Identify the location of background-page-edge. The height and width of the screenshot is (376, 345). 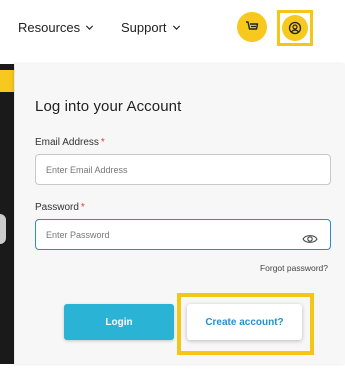
(7, 214).